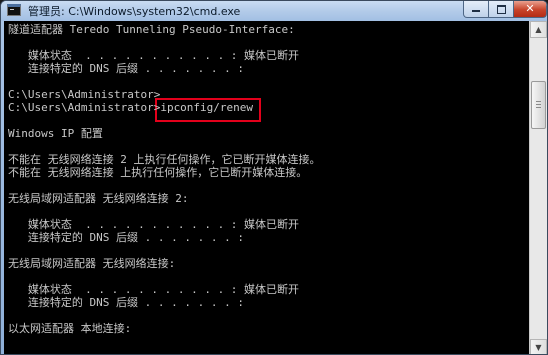 The image size is (548, 355). I want to click on close-button: ✕, so click(530, 9).